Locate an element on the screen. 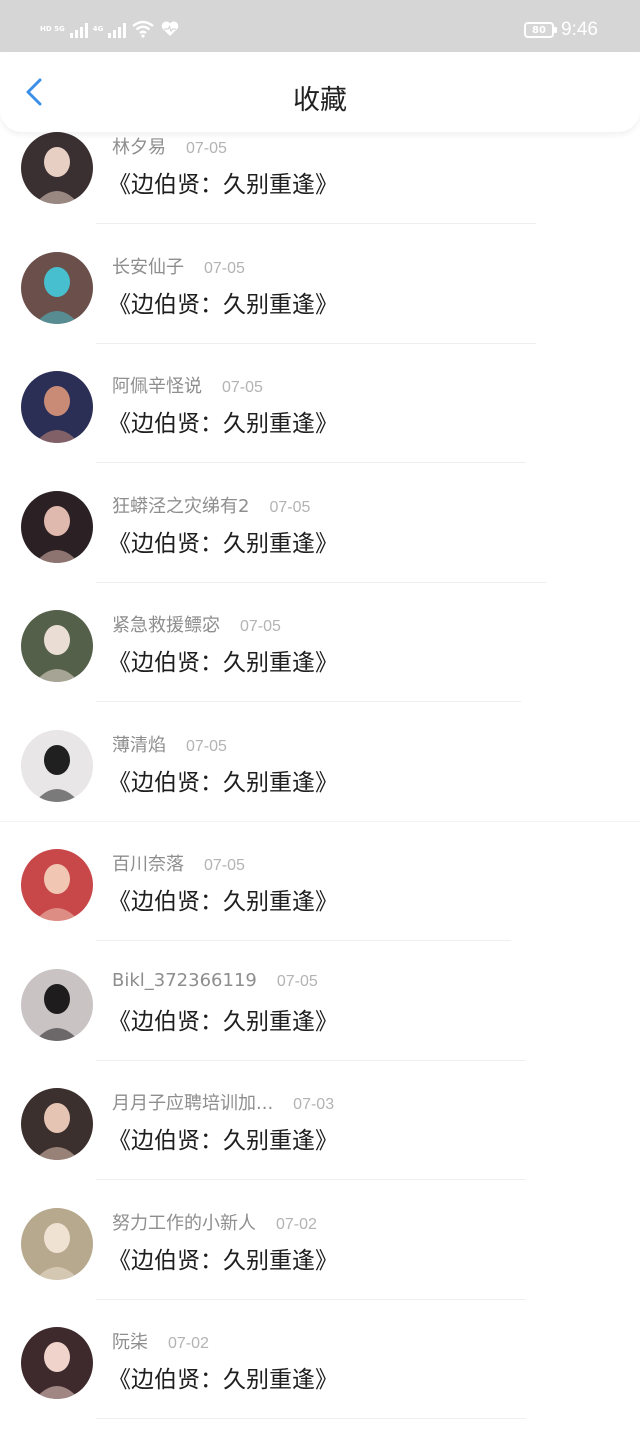 This screenshot has height=1440, width=640. list-item: 林夕易 07-05 《边伯贤：久别重逢》 is located at coordinates (320, 185).